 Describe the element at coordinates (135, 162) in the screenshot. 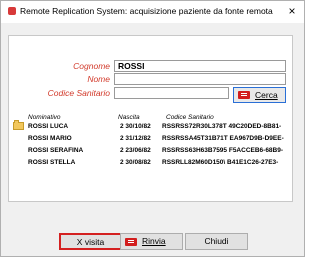

I see `row-birth: 2 30/08/82` at that location.